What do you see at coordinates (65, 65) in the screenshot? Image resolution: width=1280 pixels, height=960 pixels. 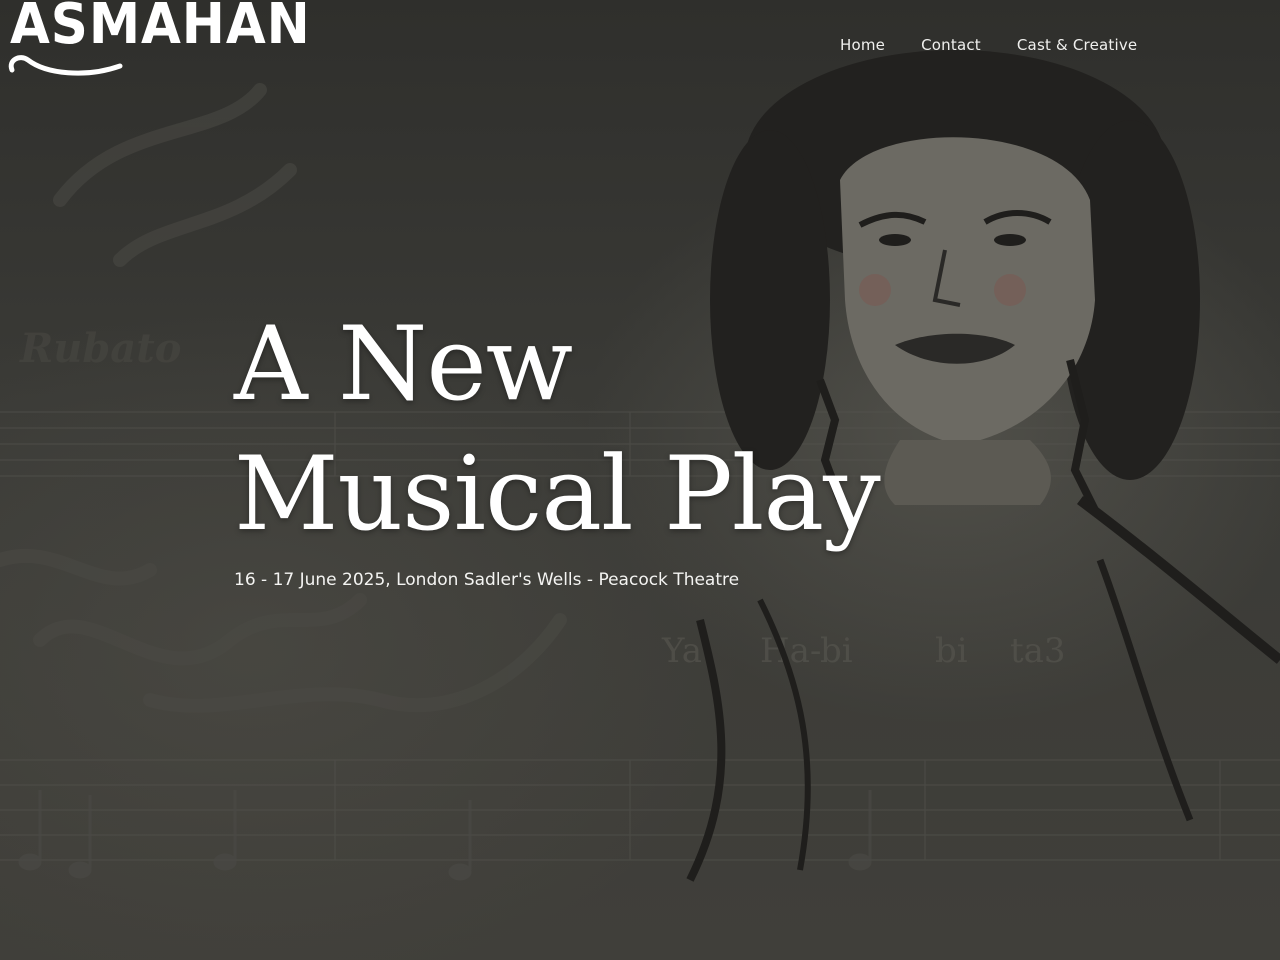 I see `logo-swash-icon` at bounding box center [65, 65].